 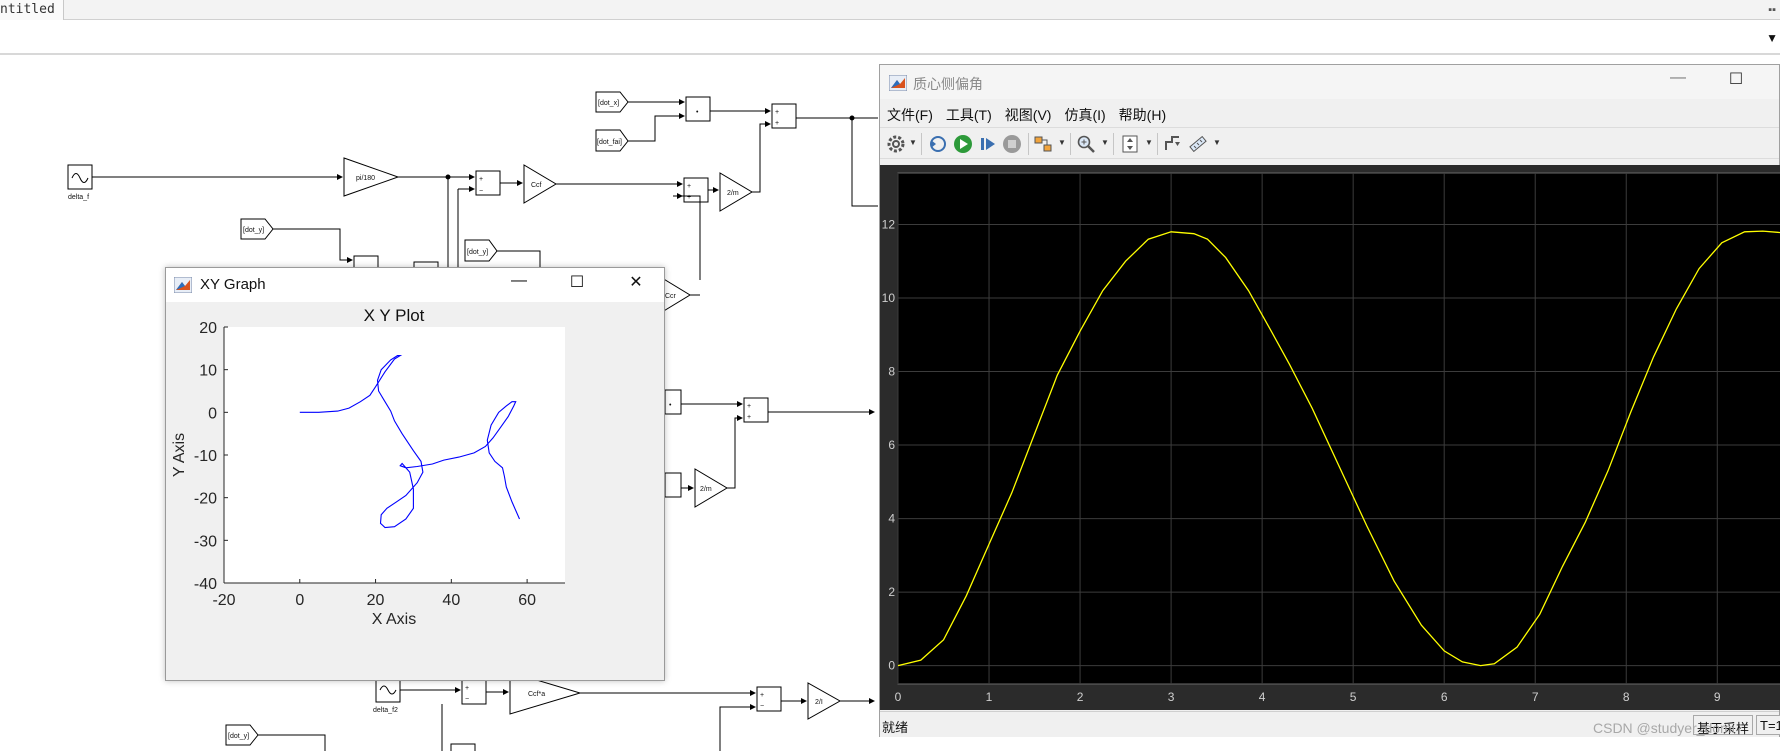 What do you see at coordinates (527, 600) in the screenshot?
I see `x-tick-label: 60` at bounding box center [527, 600].